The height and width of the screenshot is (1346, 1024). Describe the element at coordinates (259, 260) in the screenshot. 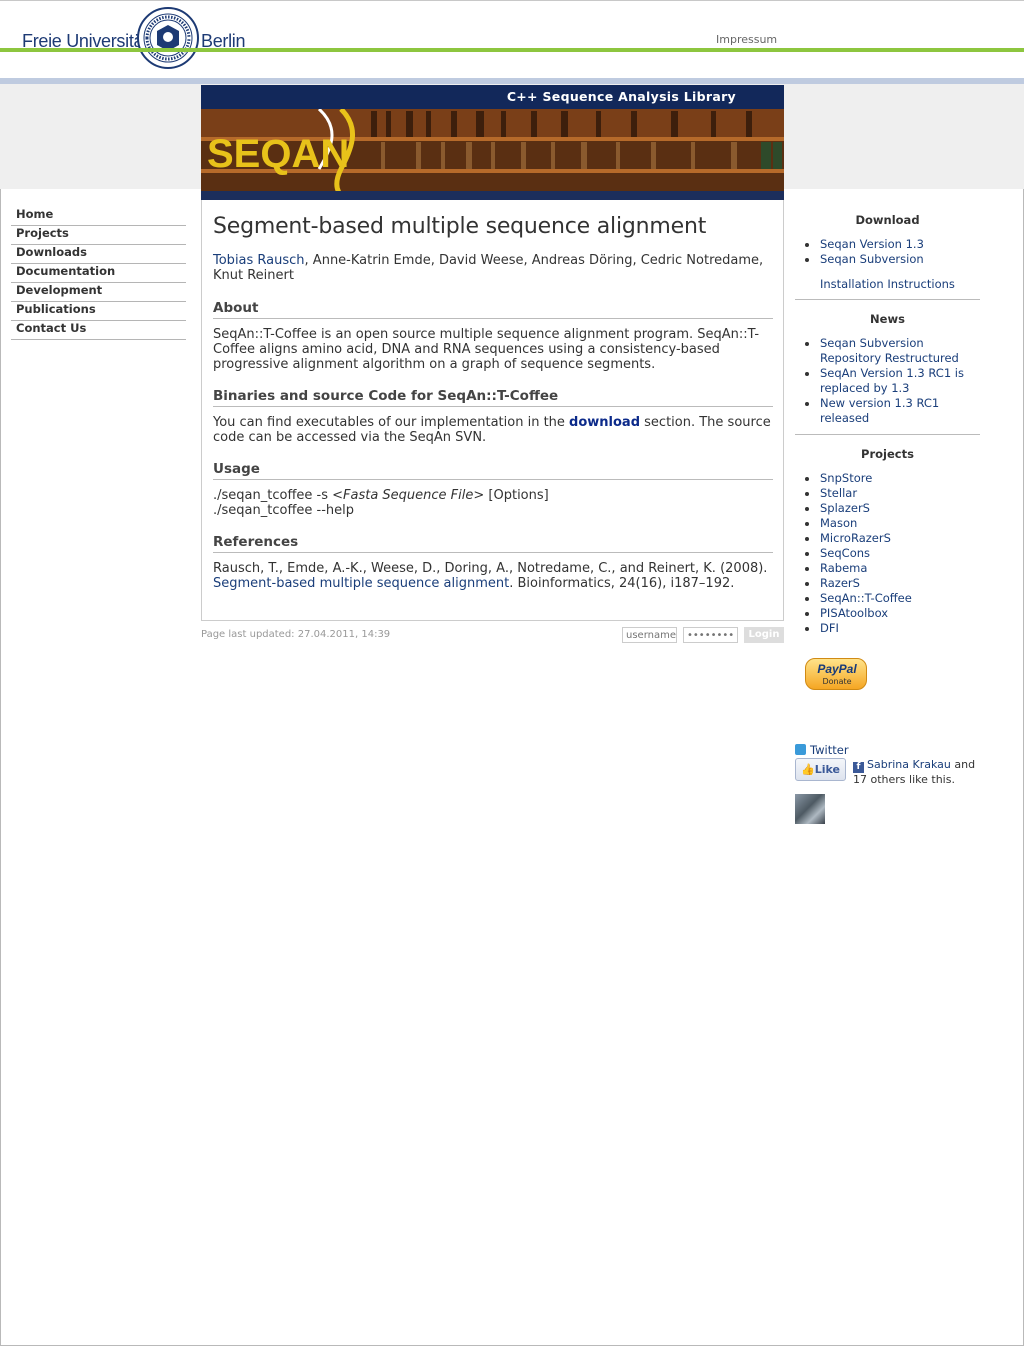

I see `author-link: Tobias Rausch` at that location.